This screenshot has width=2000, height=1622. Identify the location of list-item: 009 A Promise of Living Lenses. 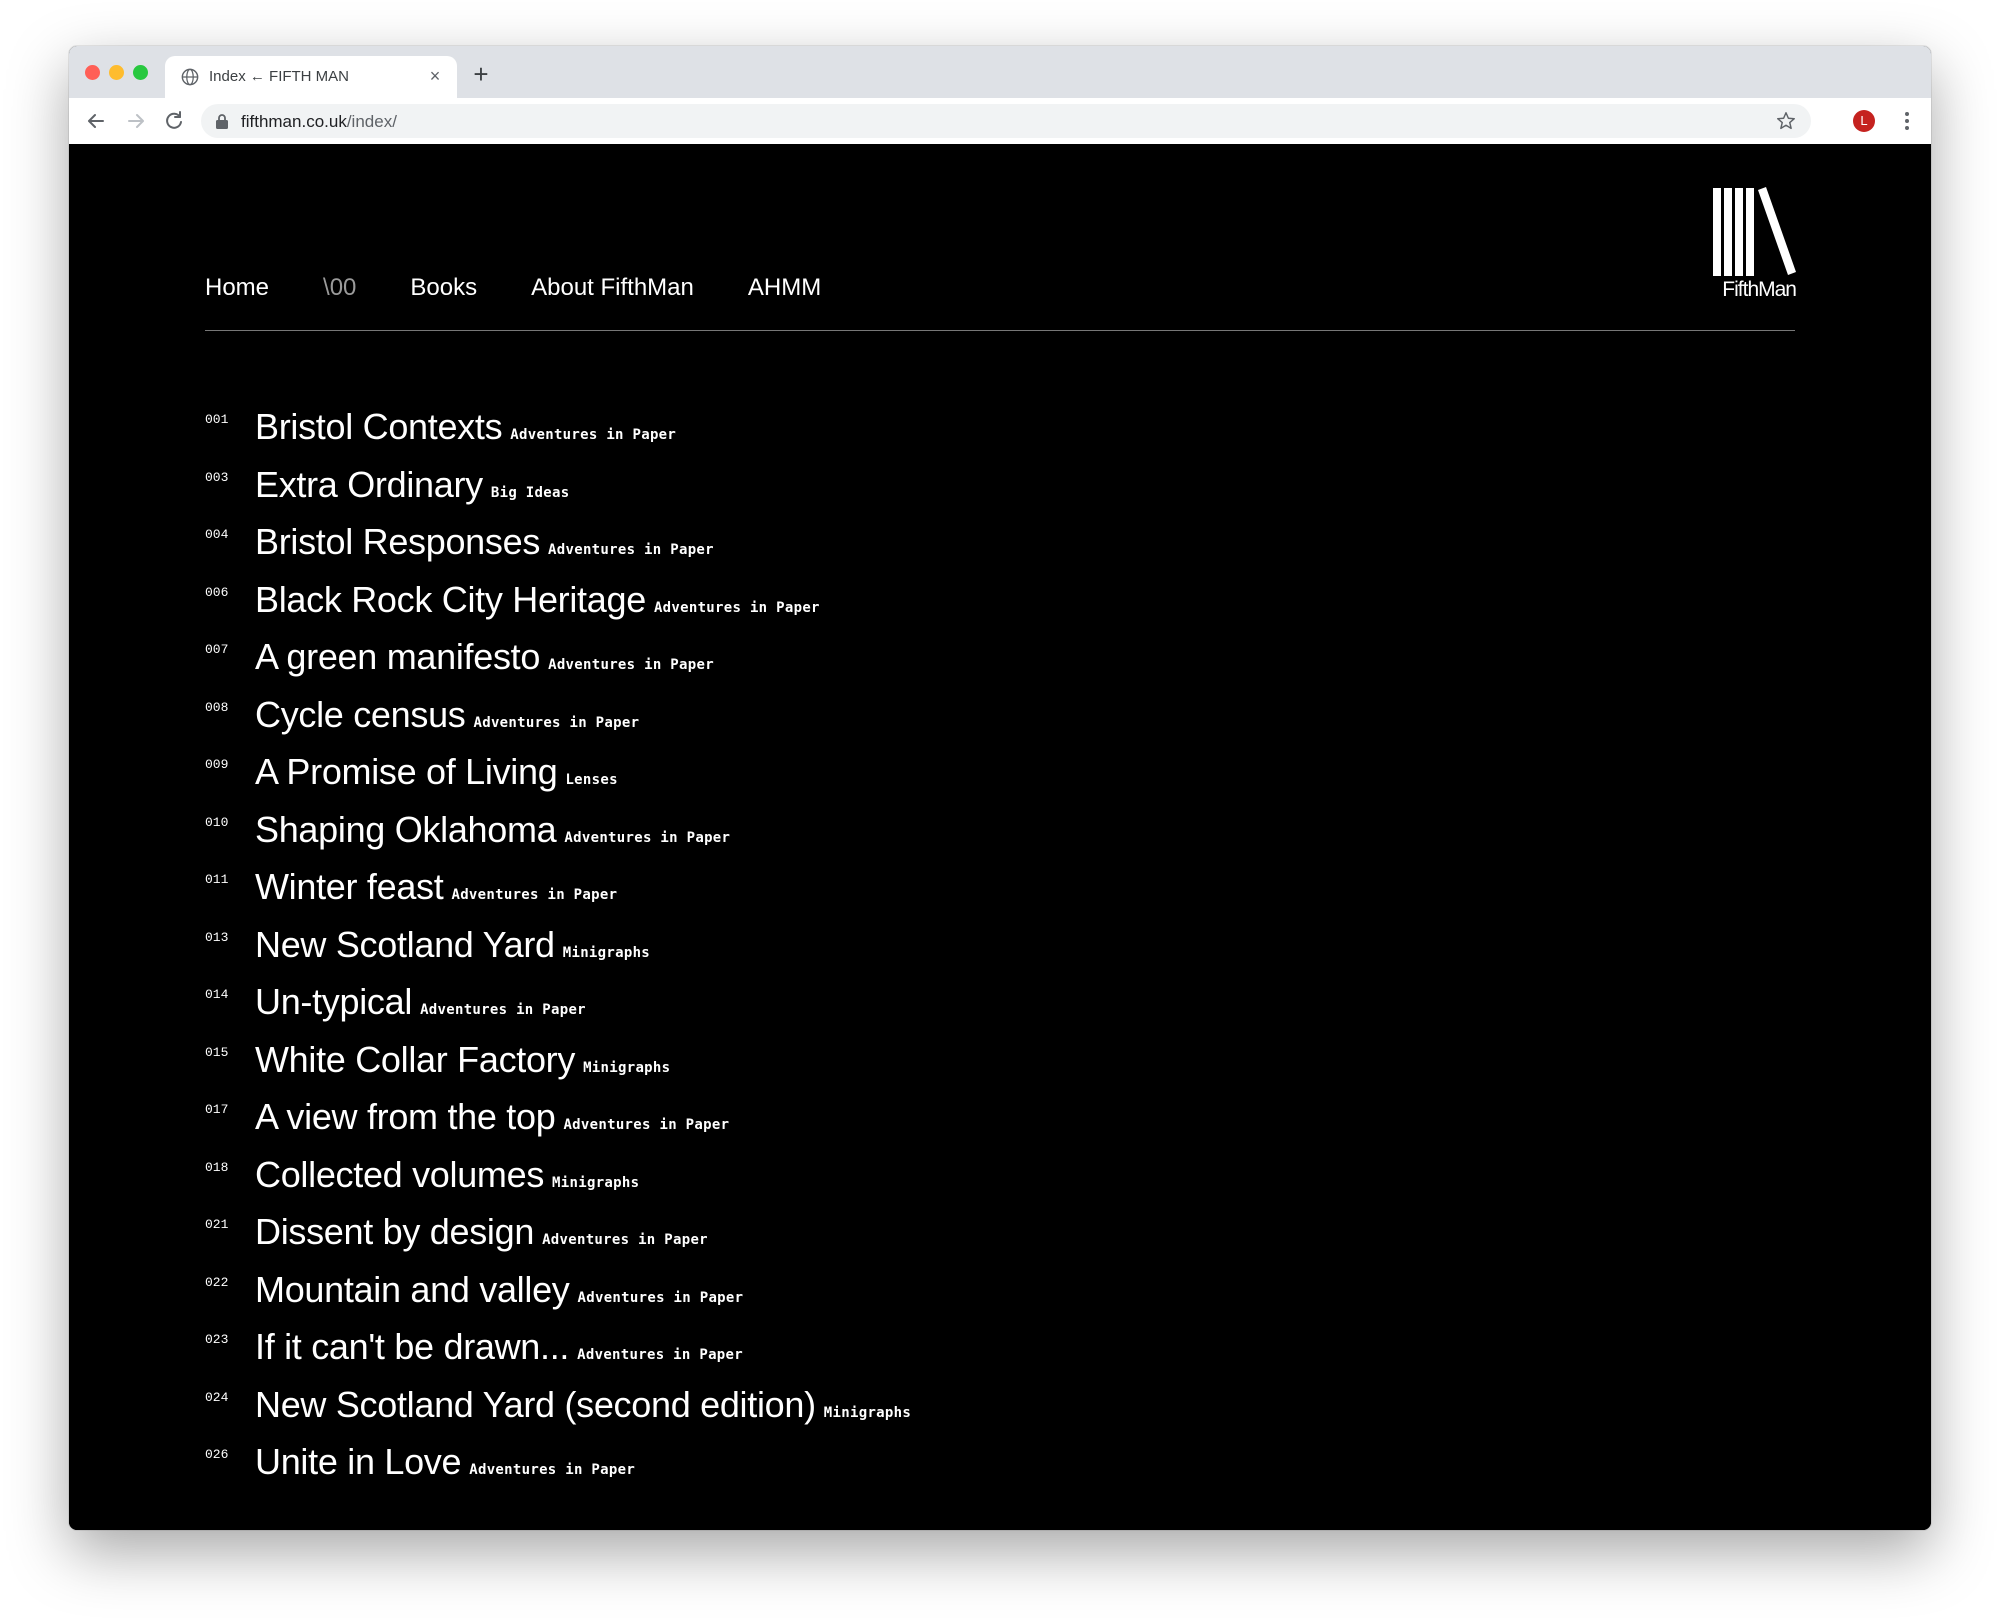
(558, 780).